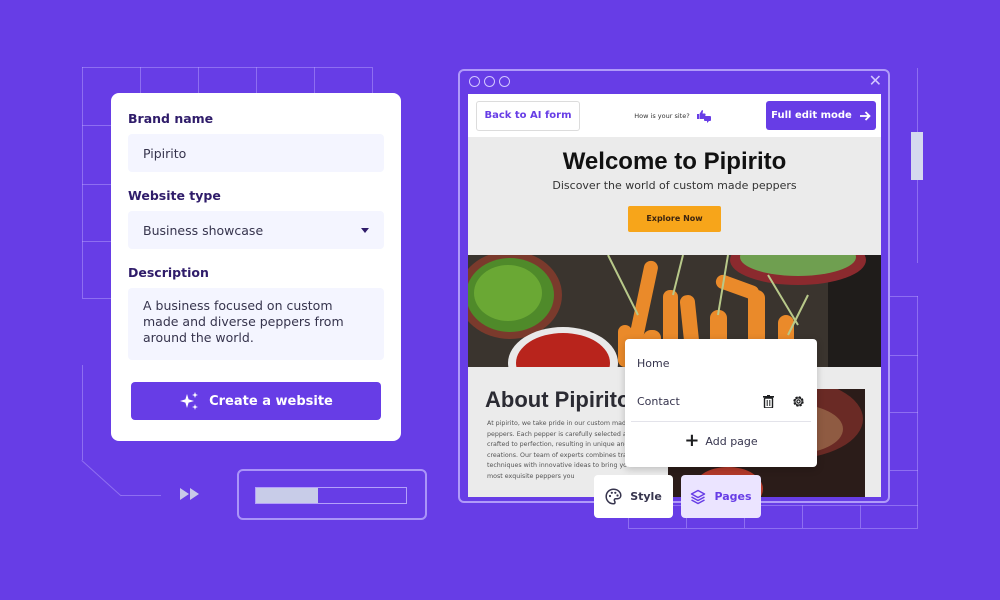 The image size is (1000, 600). What do you see at coordinates (646, 496) in the screenshot?
I see `style-label: Style` at bounding box center [646, 496].